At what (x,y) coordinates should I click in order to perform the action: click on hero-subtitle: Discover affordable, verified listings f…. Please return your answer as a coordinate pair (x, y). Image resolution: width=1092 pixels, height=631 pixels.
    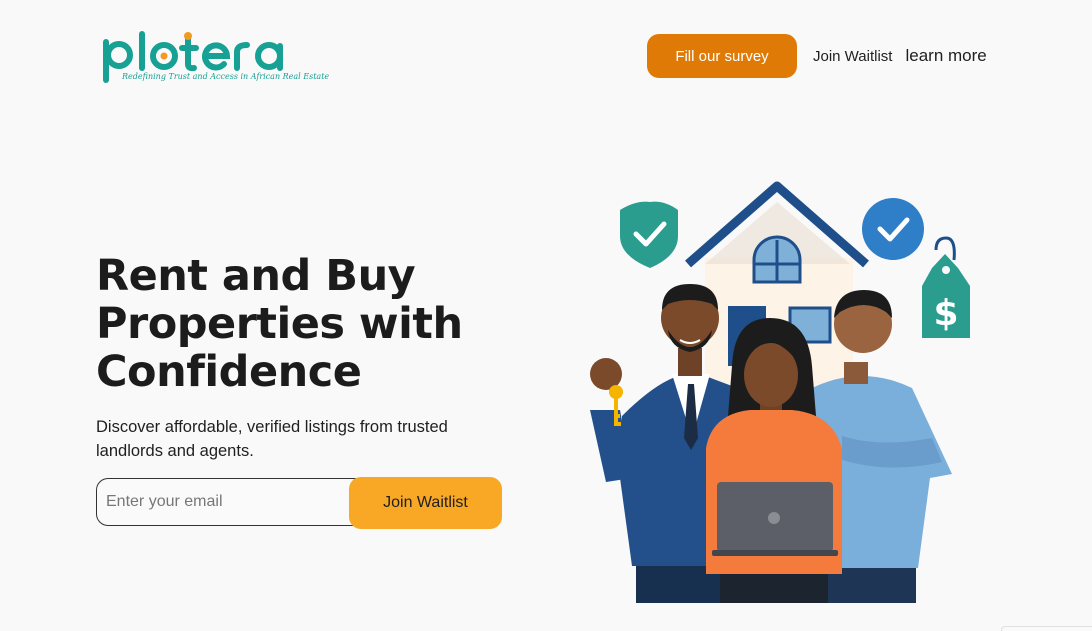
    Looking at the image, I should click on (272, 439).